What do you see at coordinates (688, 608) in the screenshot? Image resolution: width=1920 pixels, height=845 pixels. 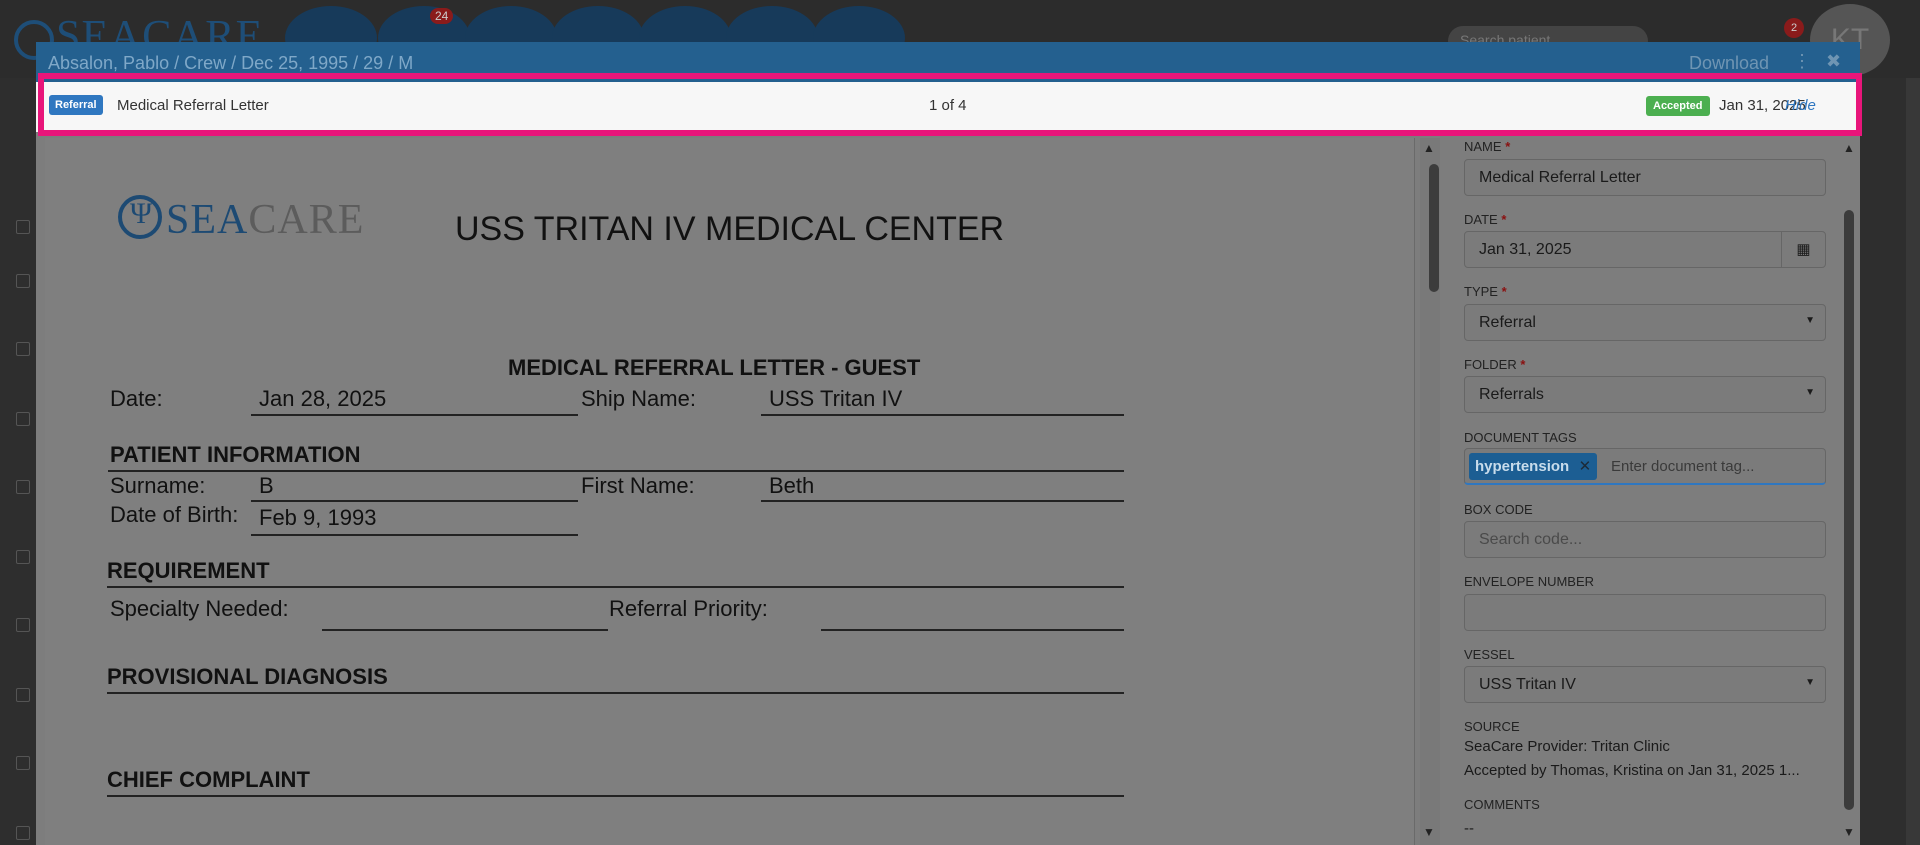 I see `priority-label: Referral Priority:` at bounding box center [688, 608].